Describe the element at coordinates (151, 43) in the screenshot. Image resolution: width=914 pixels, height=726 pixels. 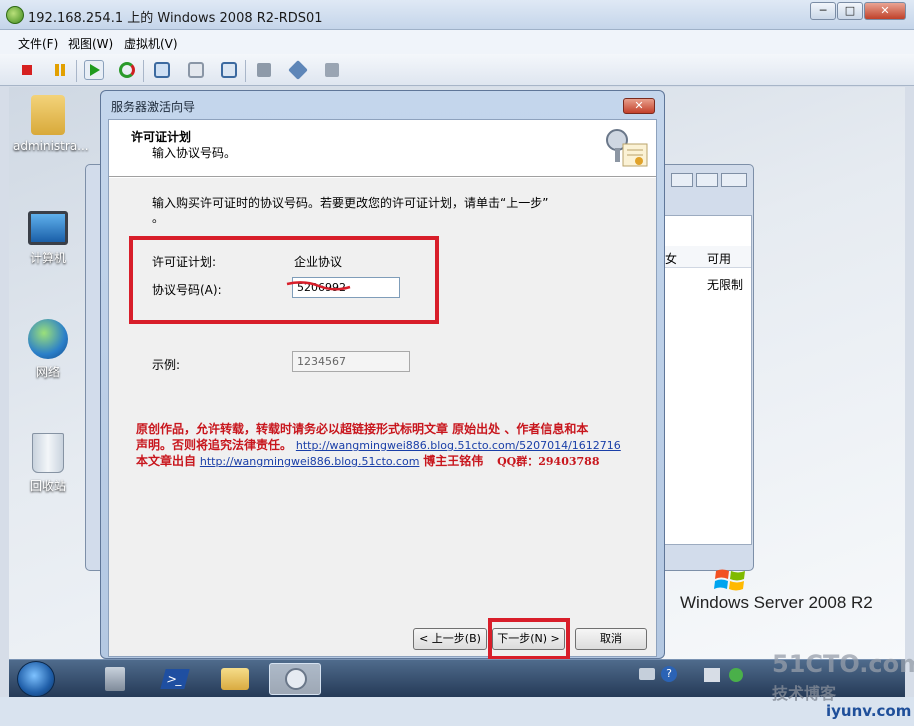
I see `menu-vm: 虚拟机(V)` at that location.